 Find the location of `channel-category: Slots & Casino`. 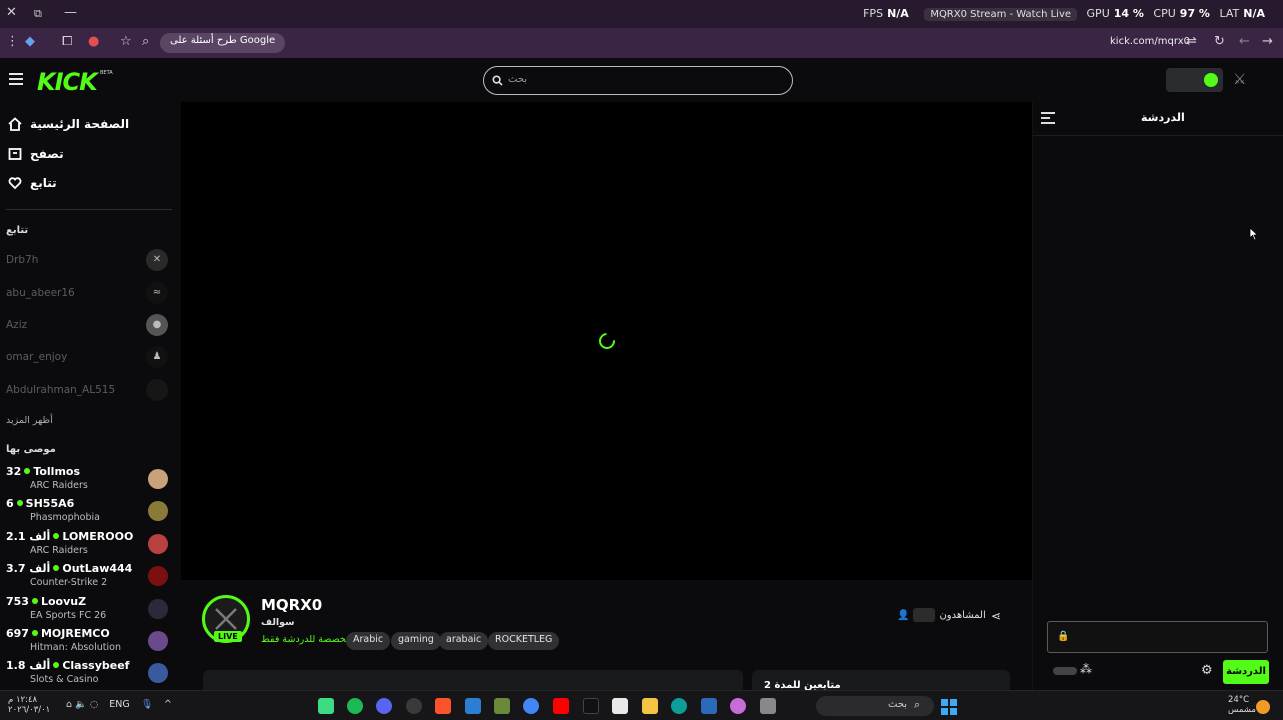

channel-category: Slots & Casino is located at coordinates (64, 679).